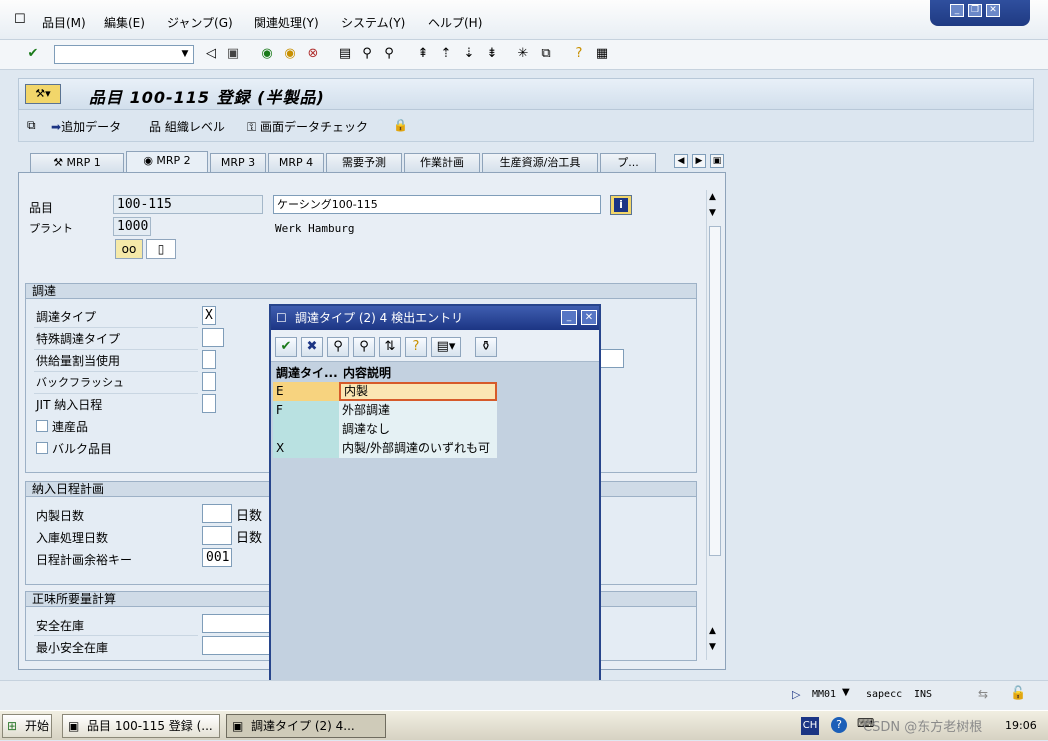 The height and width of the screenshot is (741, 1048). Describe the element at coordinates (51, 228) in the screenshot. I see `plant-label: プラント` at that location.